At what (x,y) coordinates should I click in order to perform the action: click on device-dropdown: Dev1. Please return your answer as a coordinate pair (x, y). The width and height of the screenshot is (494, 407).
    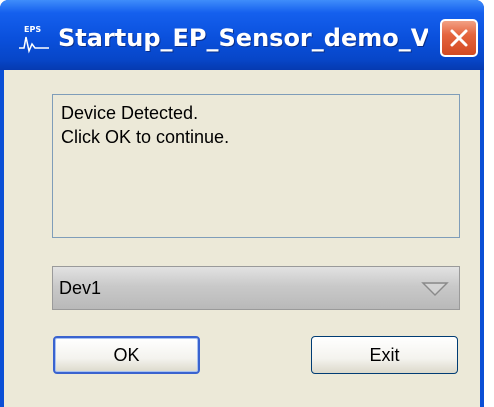
    Looking at the image, I should click on (256, 288).